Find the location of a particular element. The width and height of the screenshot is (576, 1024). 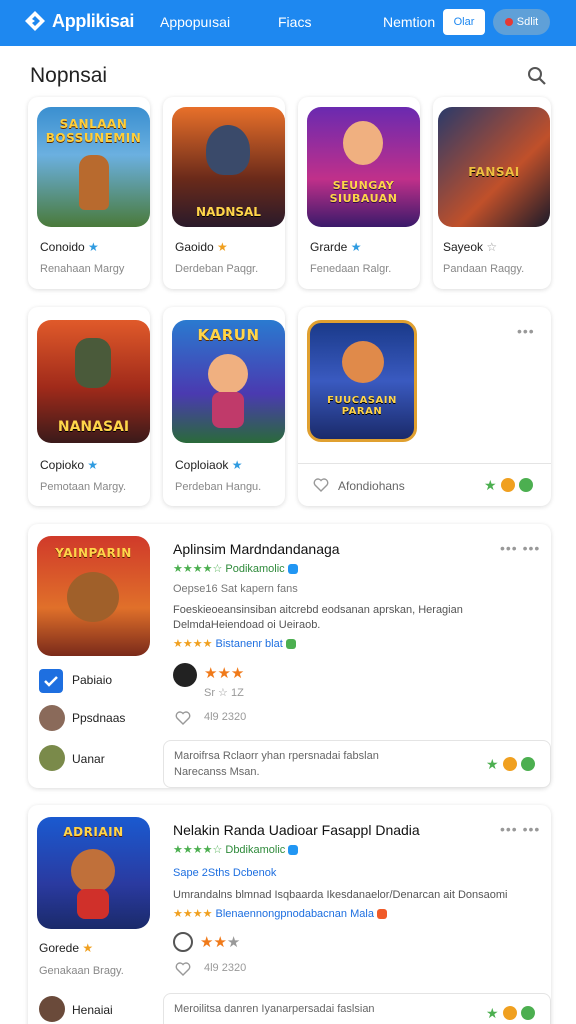

game-card: NADNSAL Gaoido ★ Derdeban Paqgr. is located at coordinates (224, 193).